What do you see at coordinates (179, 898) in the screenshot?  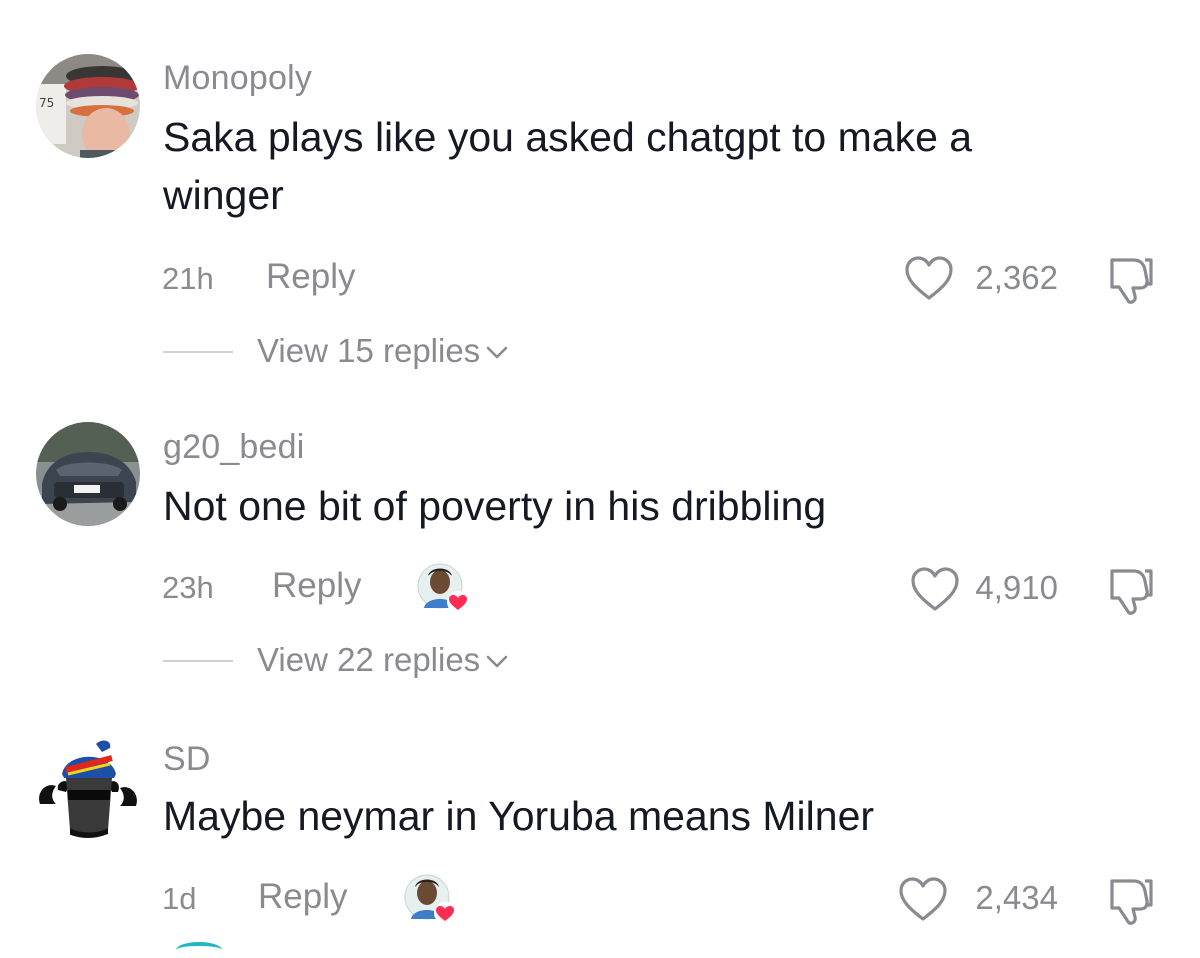 I see `comment-timestamp: 1d` at bounding box center [179, 898].